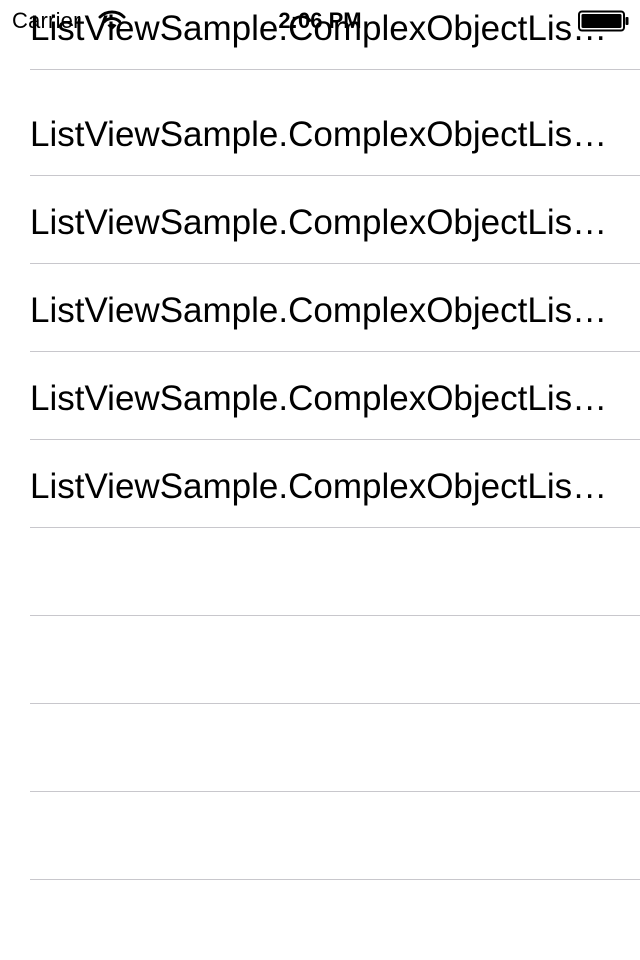 The image size is (640, 960). I want to click on status-time: 2:06 PM, so click(320, 20).